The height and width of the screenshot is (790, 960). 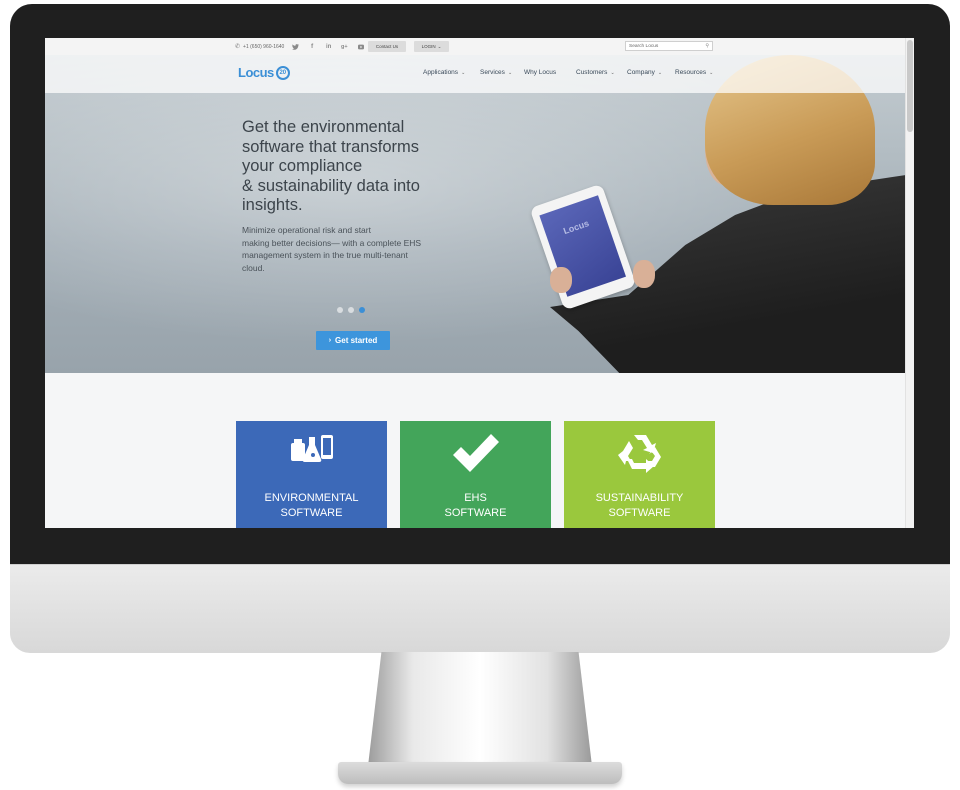 I want to click on nav-item-company: Company ⌄, so click(x=644, y=72).